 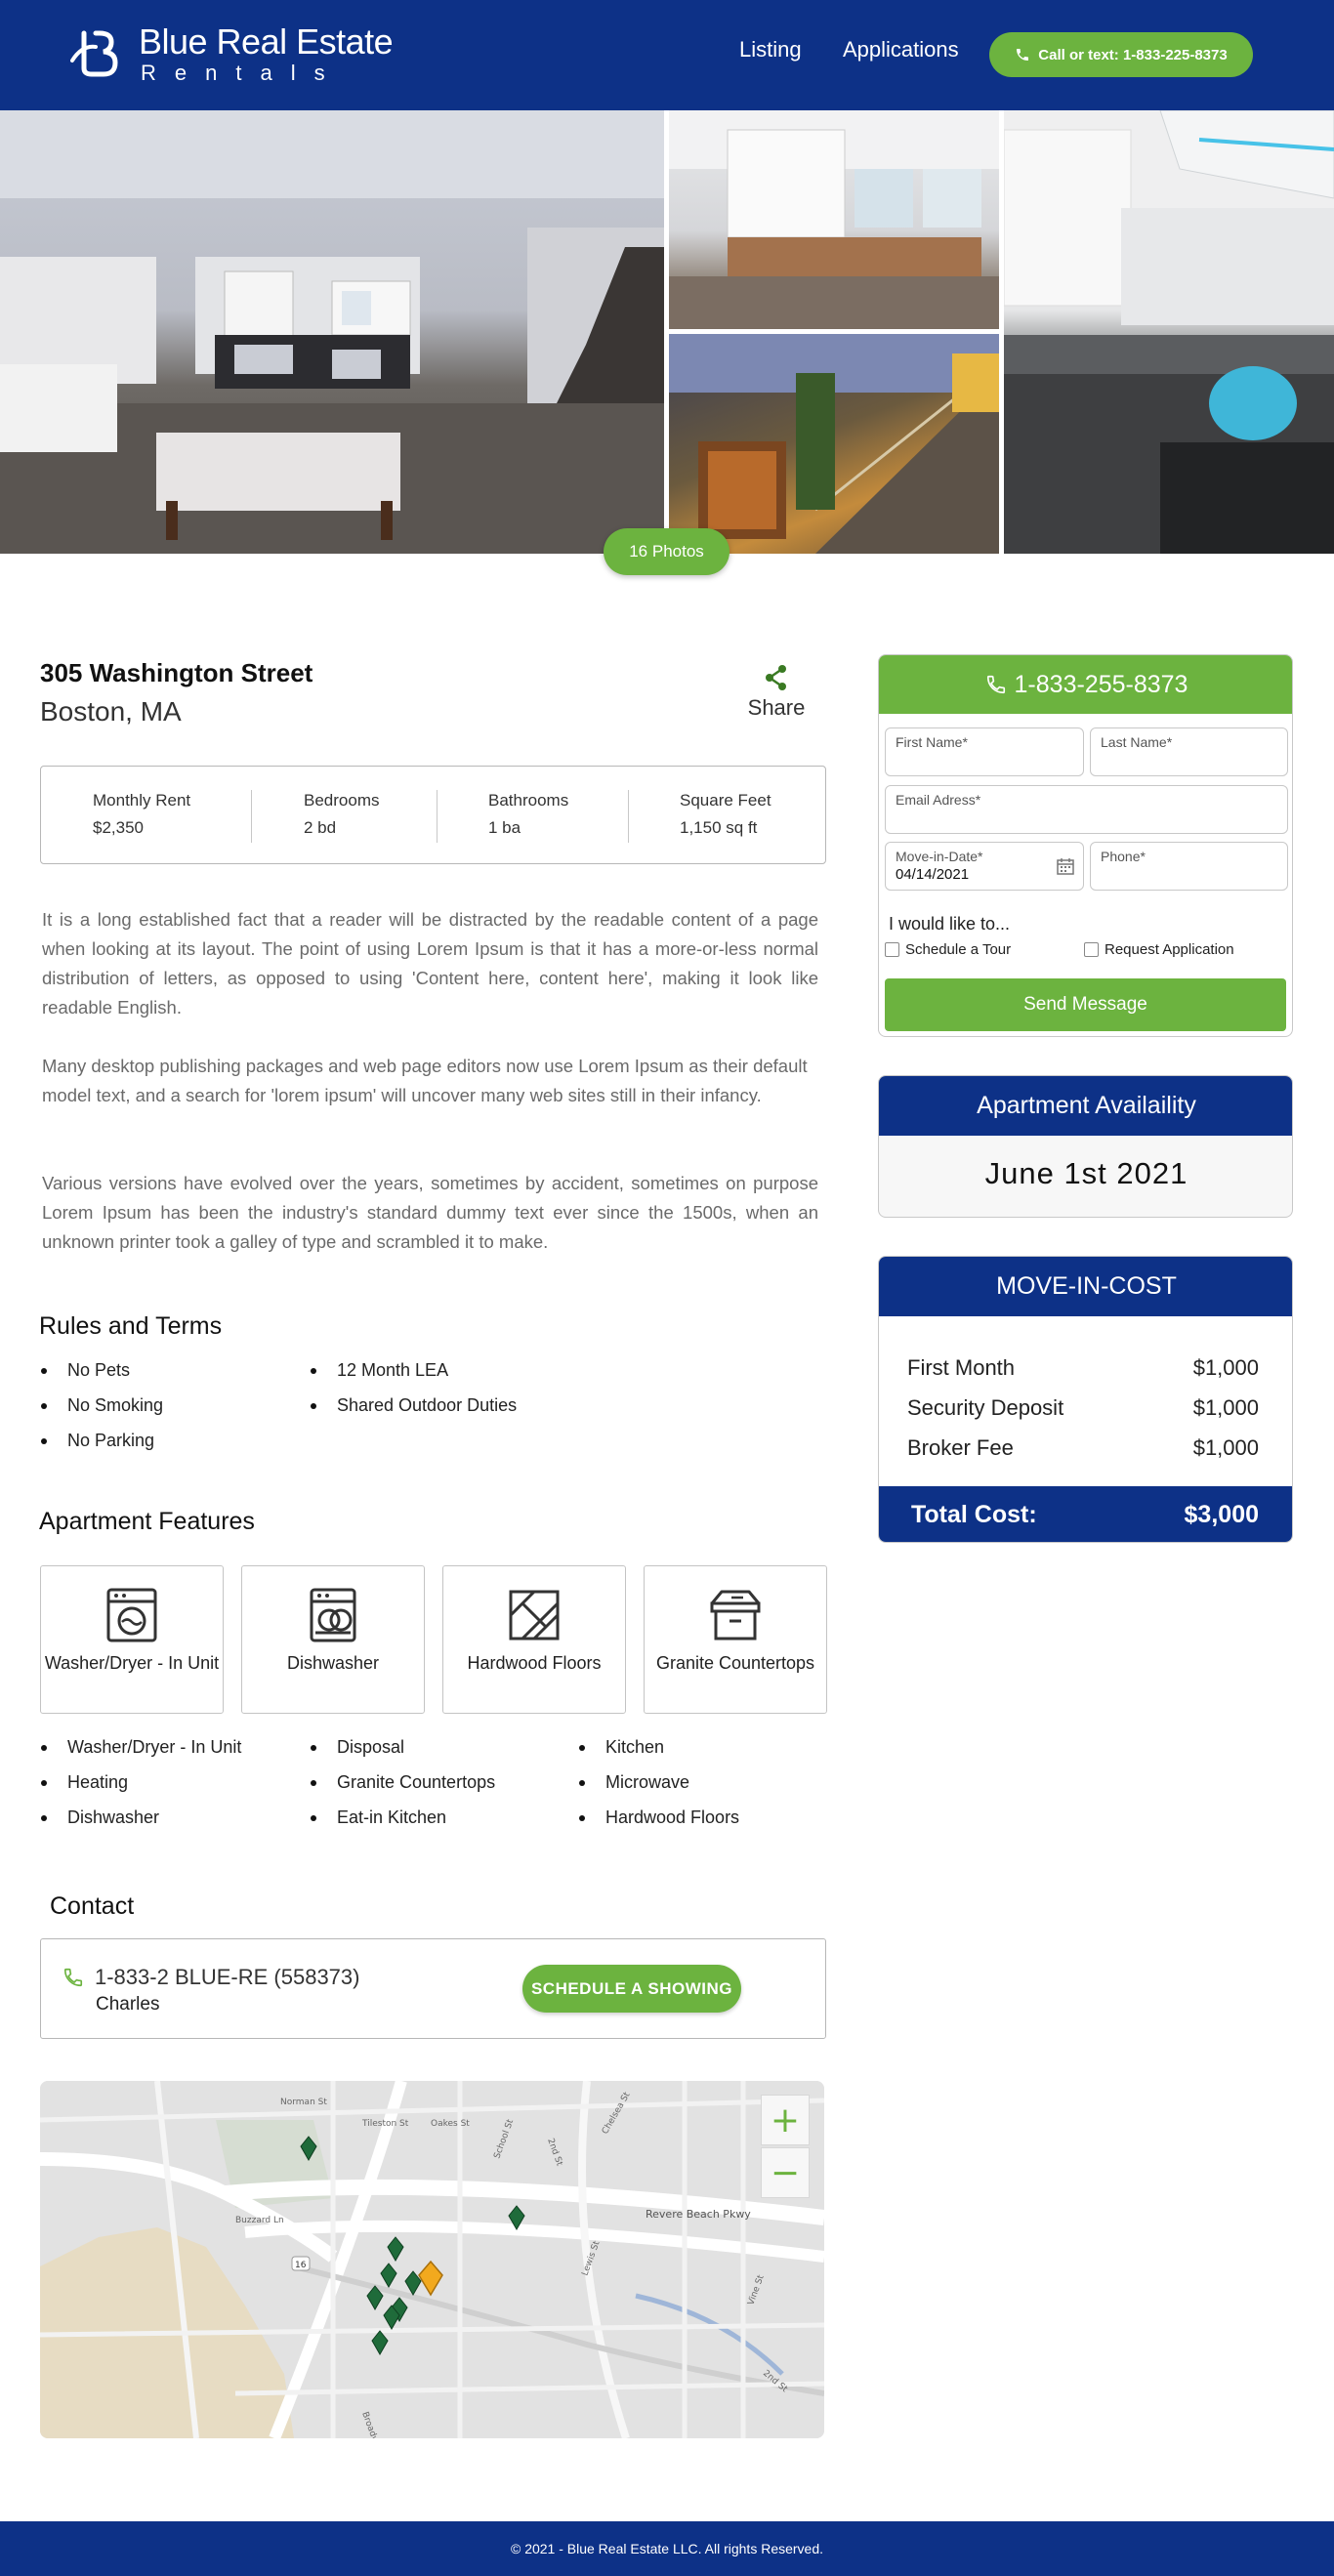 What do you see at coordinates (932, 742) in the screenshot?
I see `field-label: First Name*` at bounding box center [932, 742].